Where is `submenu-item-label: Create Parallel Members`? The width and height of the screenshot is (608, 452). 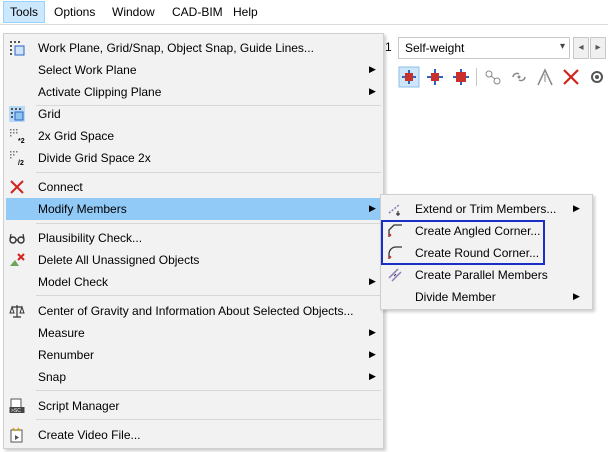
submenu-item-label: Create Parallel Members is located at coordinates (481, 275).